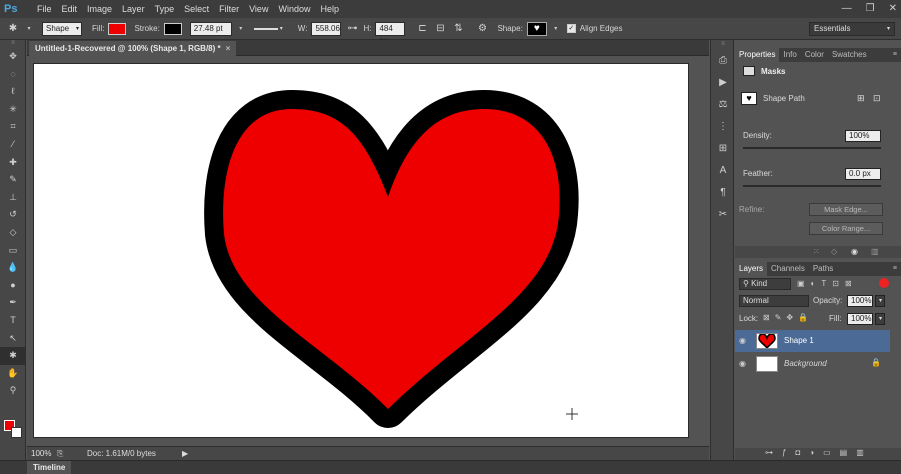 The image size is (901, 474). What do you see at coordinates (229, 9) in the screenshot?
I see `menu-filter: Filter` at bounding box center [229, 9].